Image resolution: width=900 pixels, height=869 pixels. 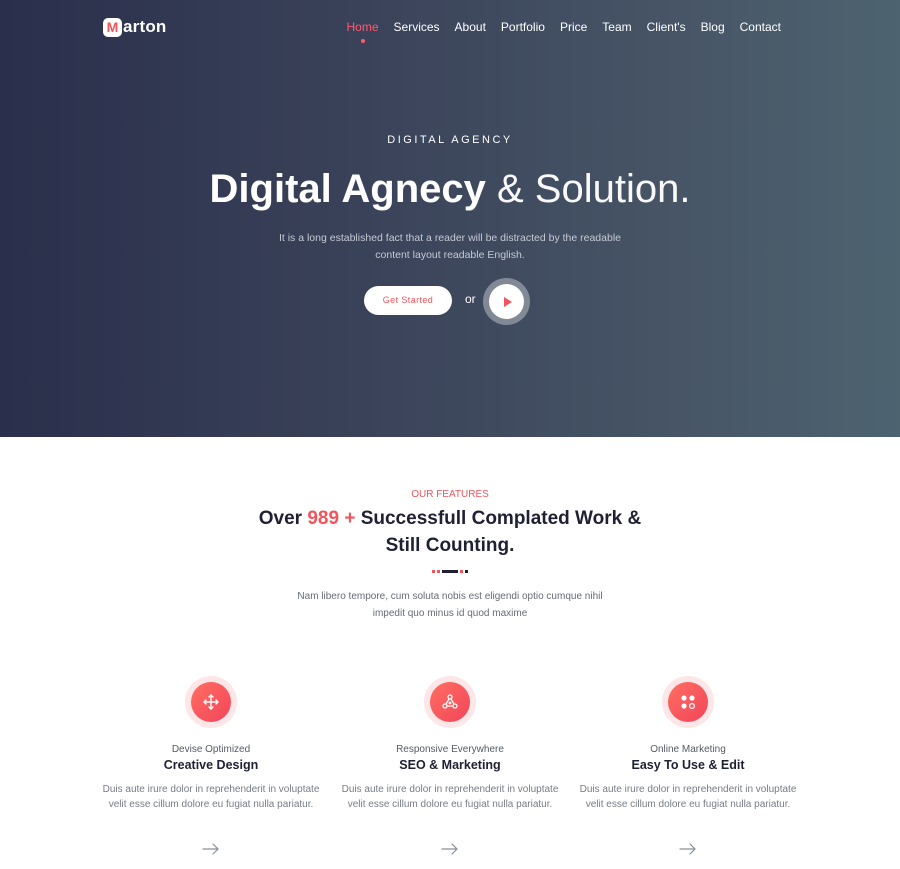 I want to click on or-separator: or, so click(x=470, y=299).